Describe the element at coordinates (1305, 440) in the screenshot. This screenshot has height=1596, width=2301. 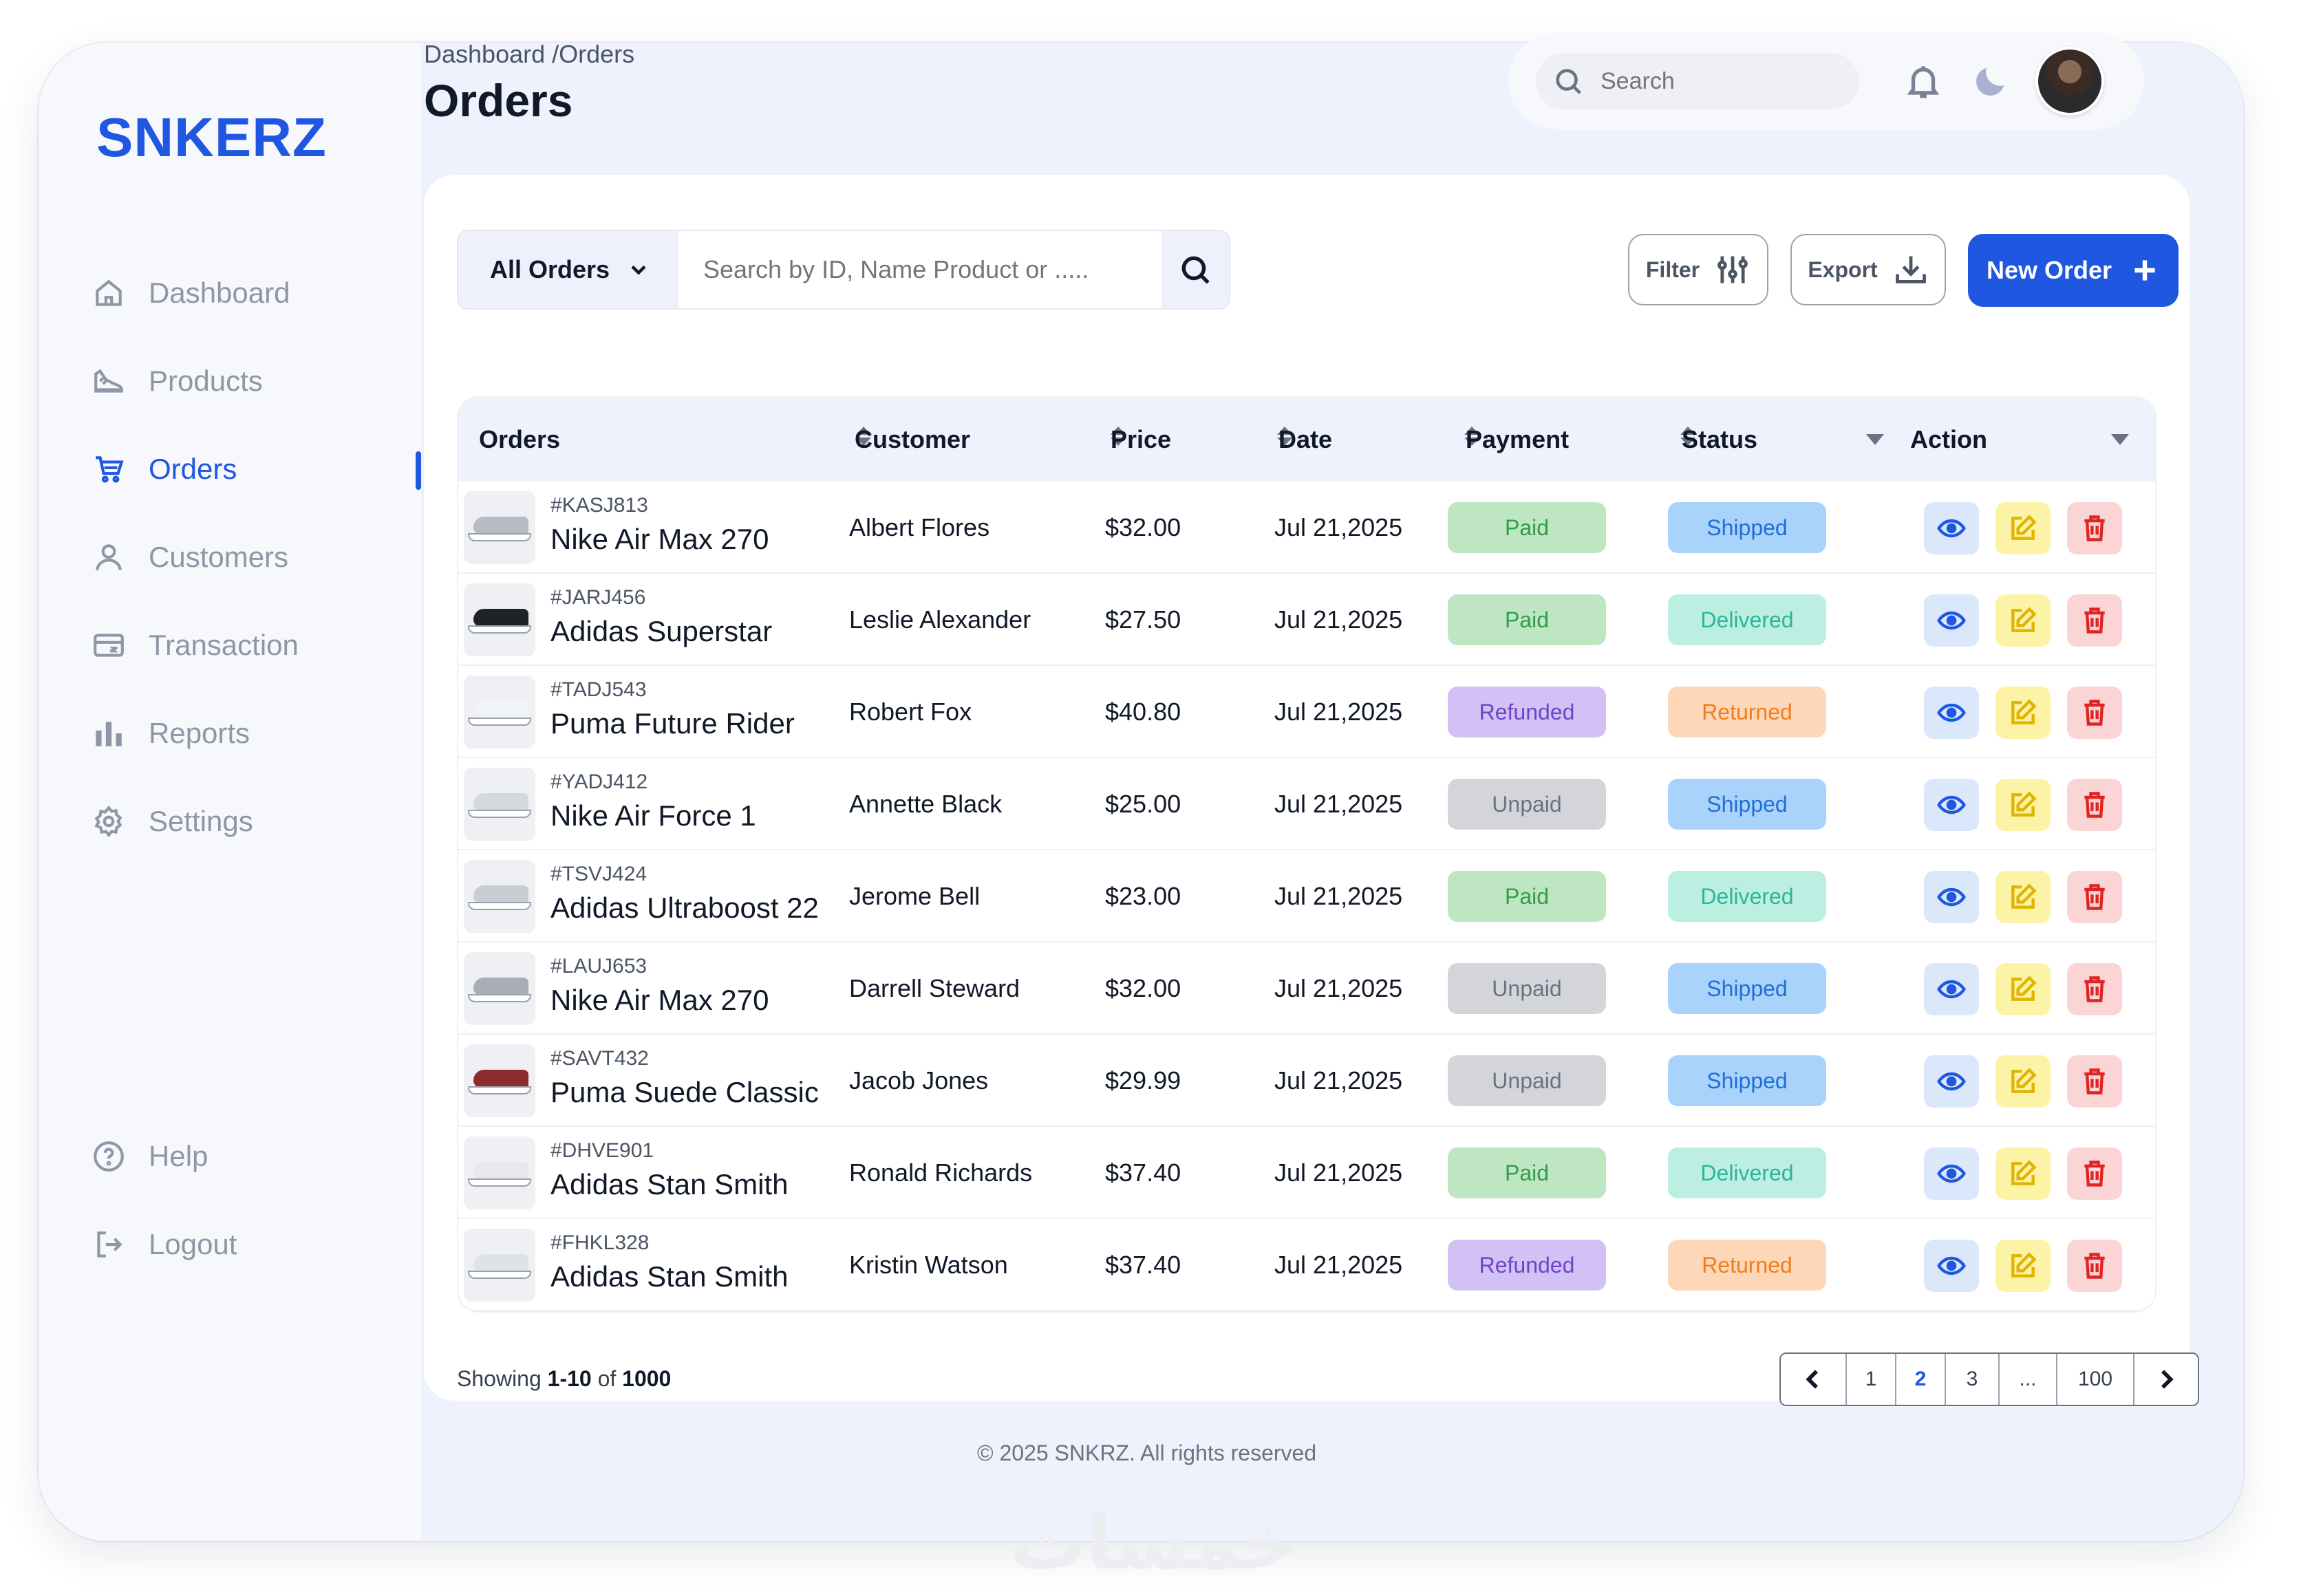
I see `column-header-date: Date` at that location.